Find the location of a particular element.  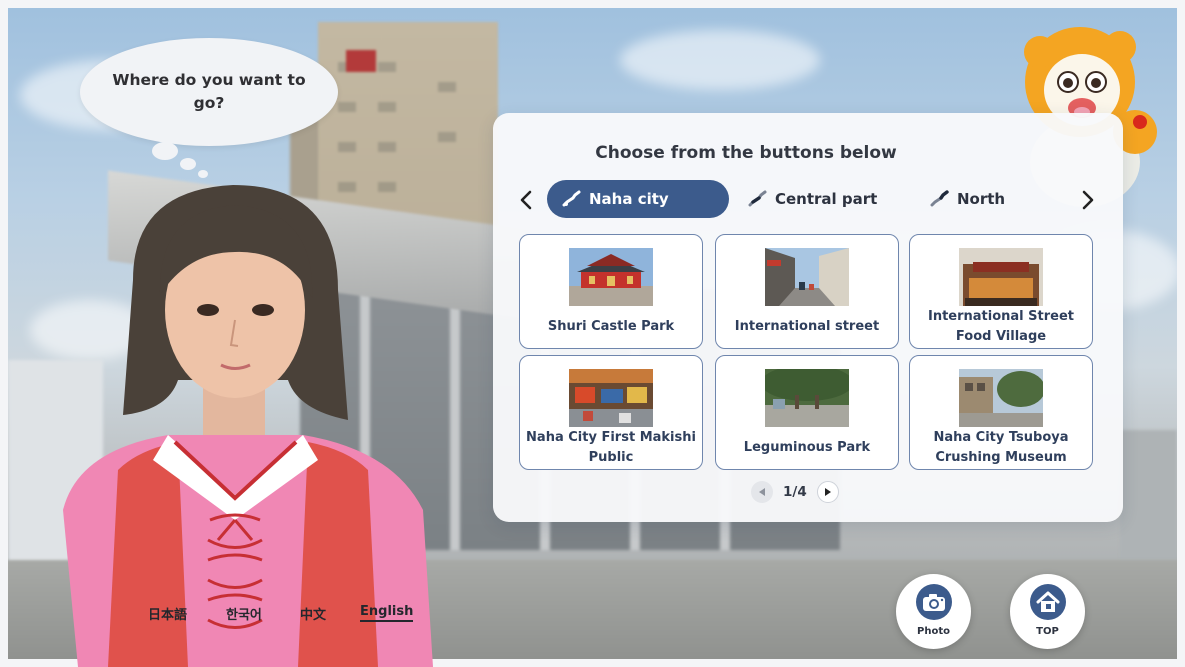

tab-central-part: Central part is located at coordinates (813, 199).